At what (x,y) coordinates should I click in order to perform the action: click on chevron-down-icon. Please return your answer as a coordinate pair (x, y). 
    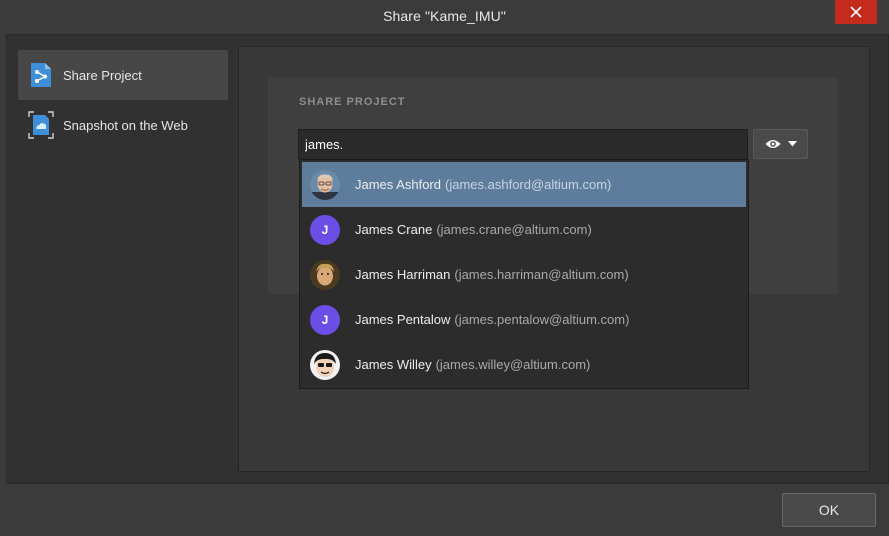
    Looking at the image, I should click on (792, 144).